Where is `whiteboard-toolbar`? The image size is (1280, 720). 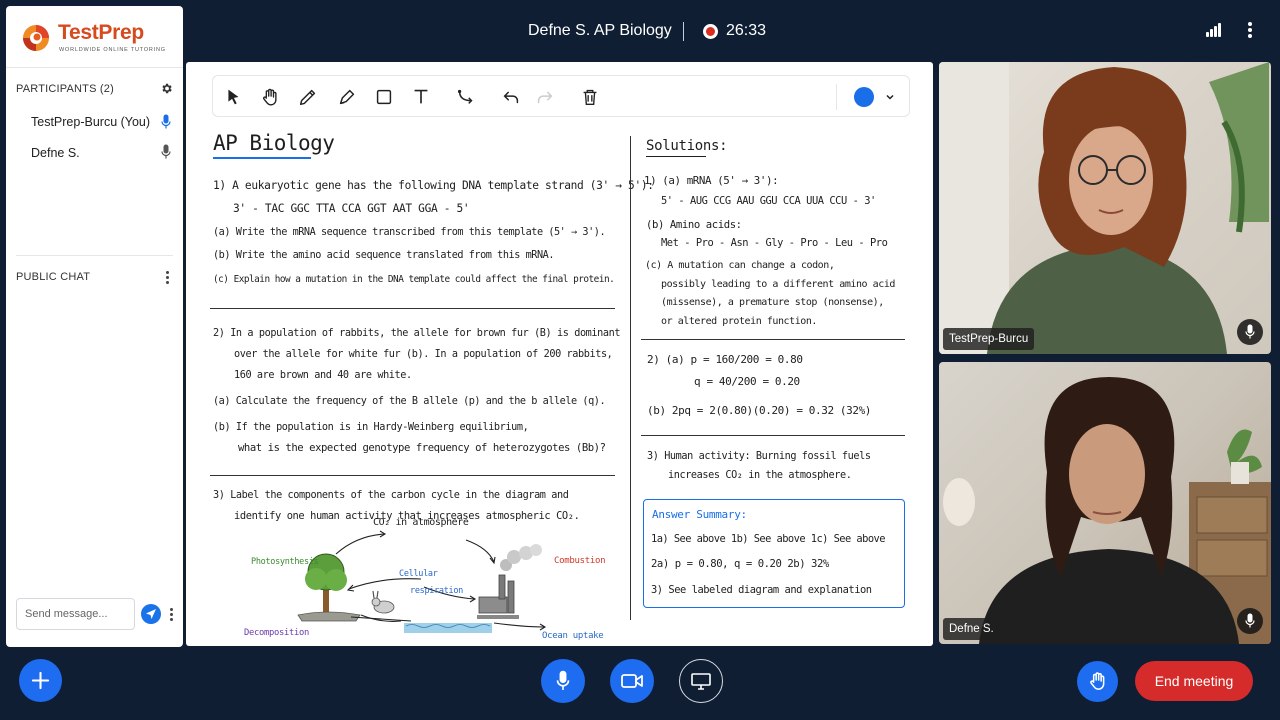 whiteboard-toolbar is located at coordinates (561, 96).